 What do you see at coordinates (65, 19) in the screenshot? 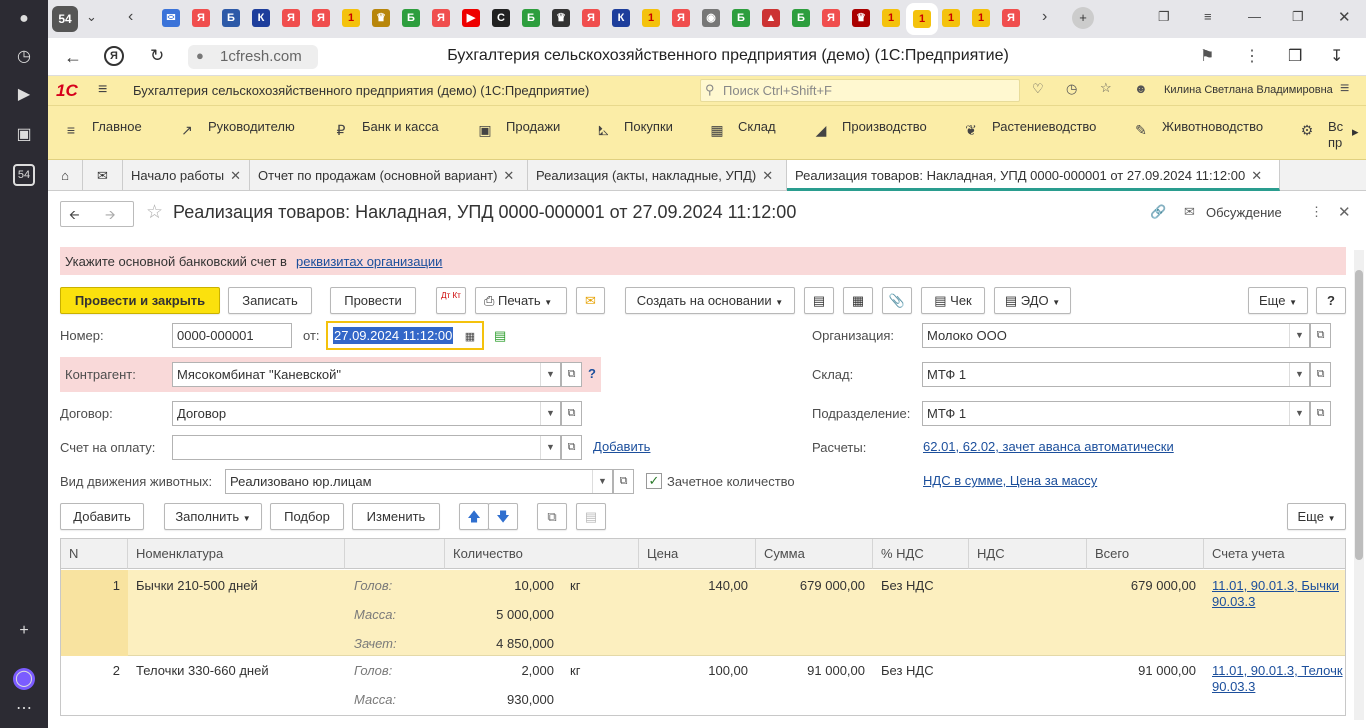
I see `tab-counter: 54` at bounding box center [65, 19].